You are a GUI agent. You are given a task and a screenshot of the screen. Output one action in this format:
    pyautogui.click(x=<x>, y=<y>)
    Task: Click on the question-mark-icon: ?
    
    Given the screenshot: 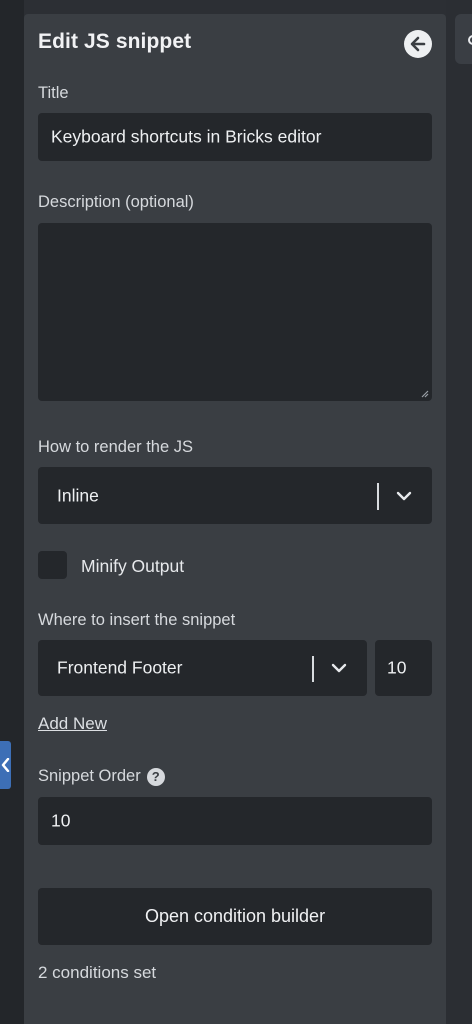 What is the action you would take?
    pyautogui.click(x=155, y=776)
    